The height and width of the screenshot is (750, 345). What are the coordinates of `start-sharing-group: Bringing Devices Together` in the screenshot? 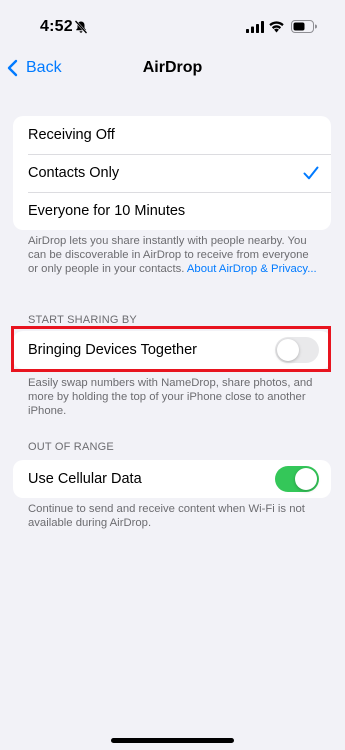 It's located at (172, 350).